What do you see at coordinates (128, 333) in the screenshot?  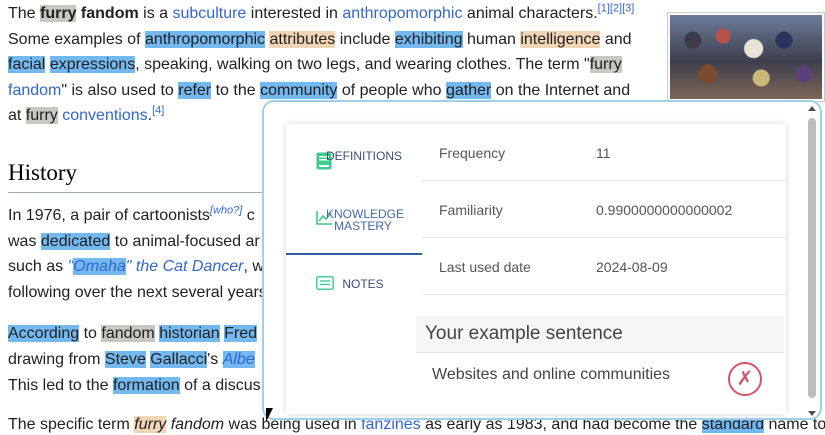 I see `highlighted-word: fandom` at bounding box center [128, 333].